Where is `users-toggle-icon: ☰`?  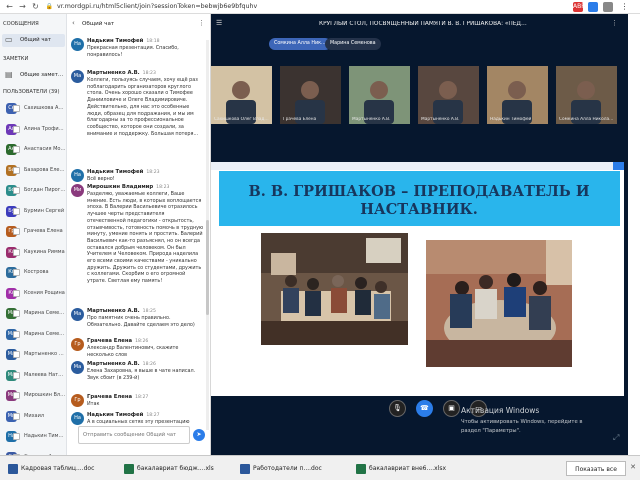
users-toggle-icon: ☰ is located at coordinates (219, 23).